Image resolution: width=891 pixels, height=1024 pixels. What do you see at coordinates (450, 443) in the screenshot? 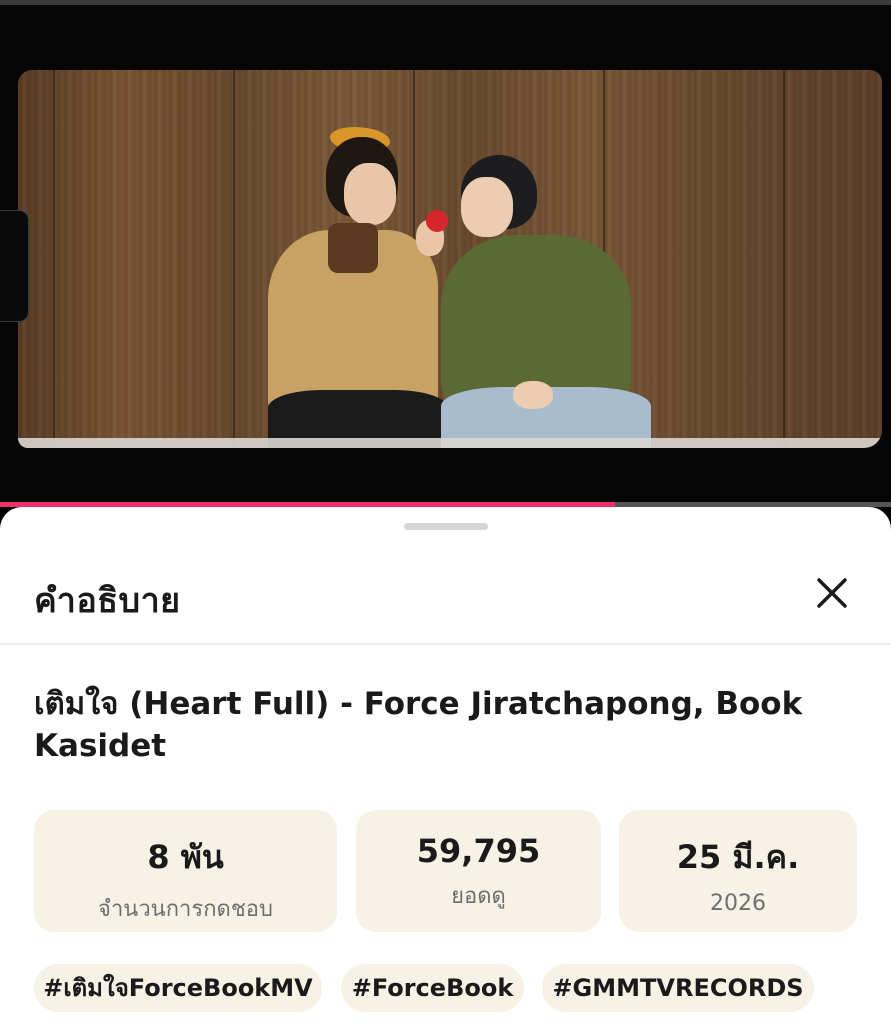
I see `floor` at bounding box center [450, 443].